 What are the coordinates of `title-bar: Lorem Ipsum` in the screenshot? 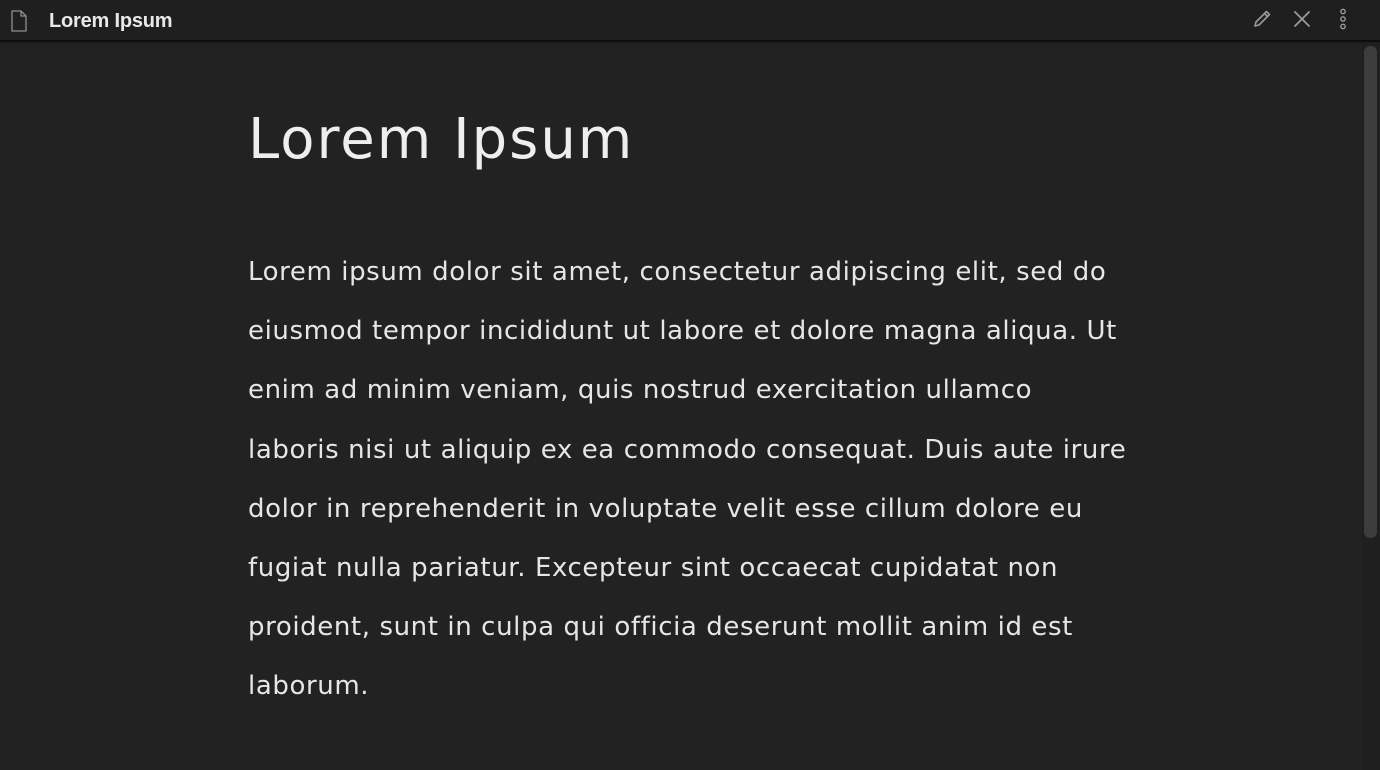 It's located at (690, 21).